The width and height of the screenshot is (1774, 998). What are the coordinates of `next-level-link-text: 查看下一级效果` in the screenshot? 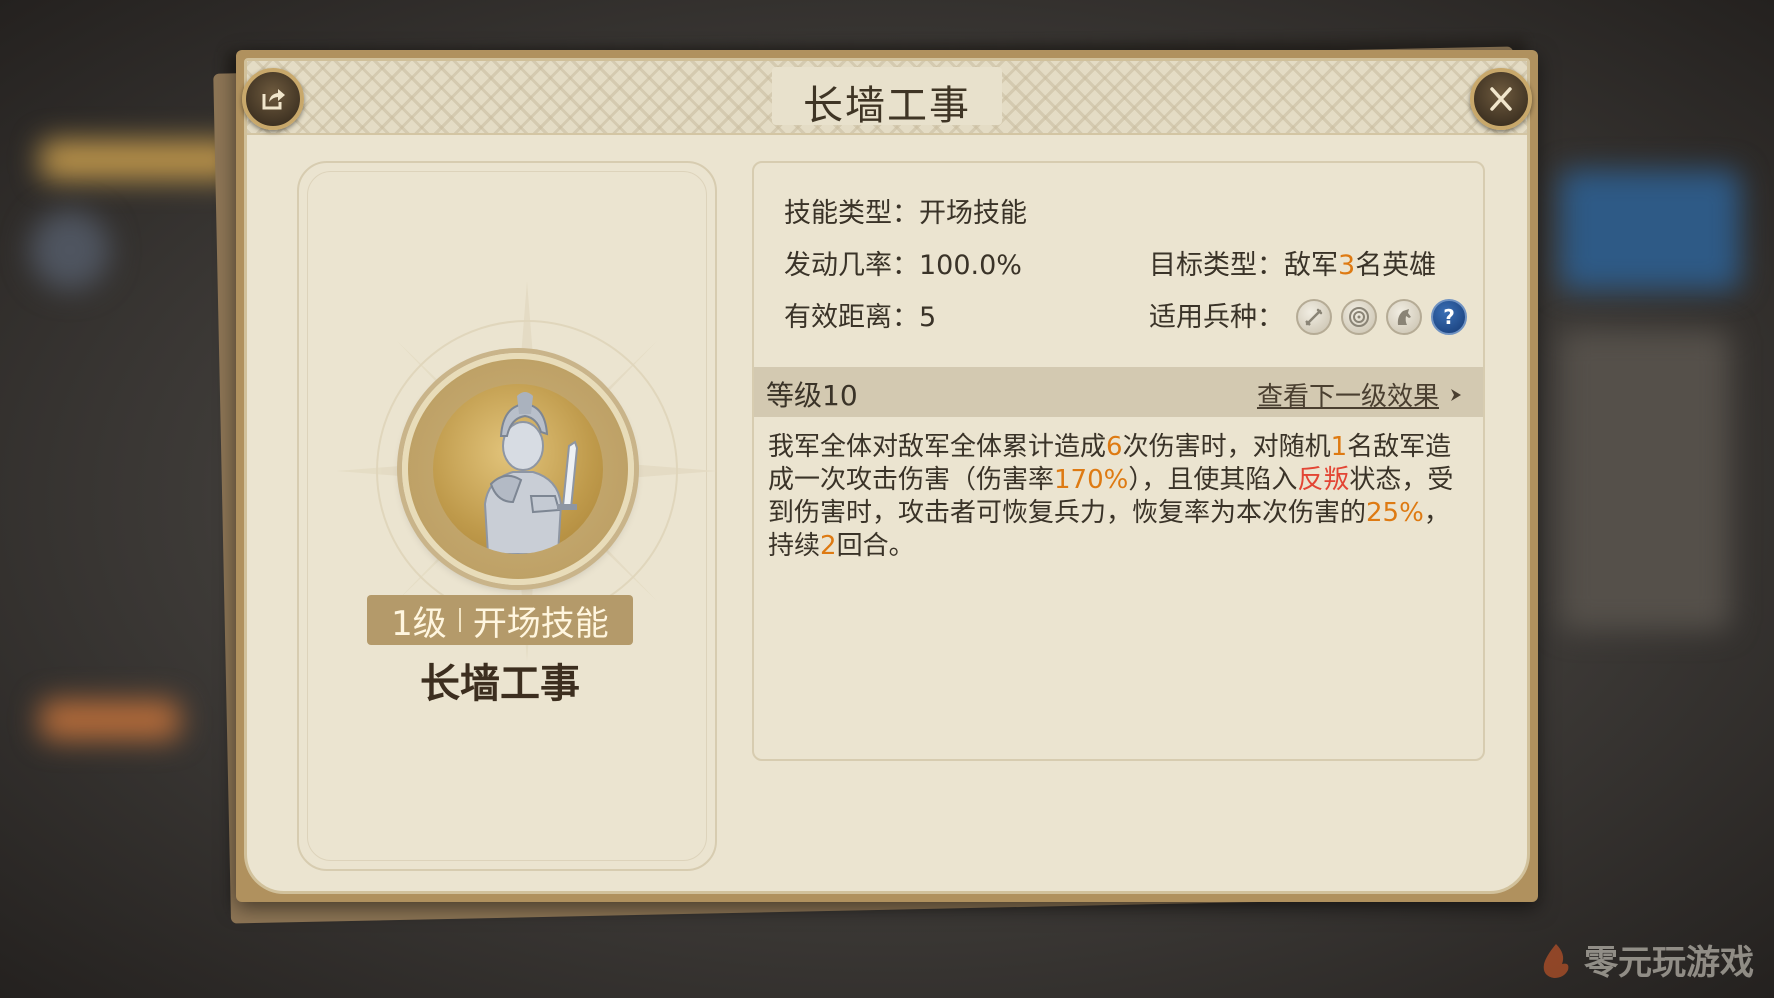 It's located at (1348, 394).